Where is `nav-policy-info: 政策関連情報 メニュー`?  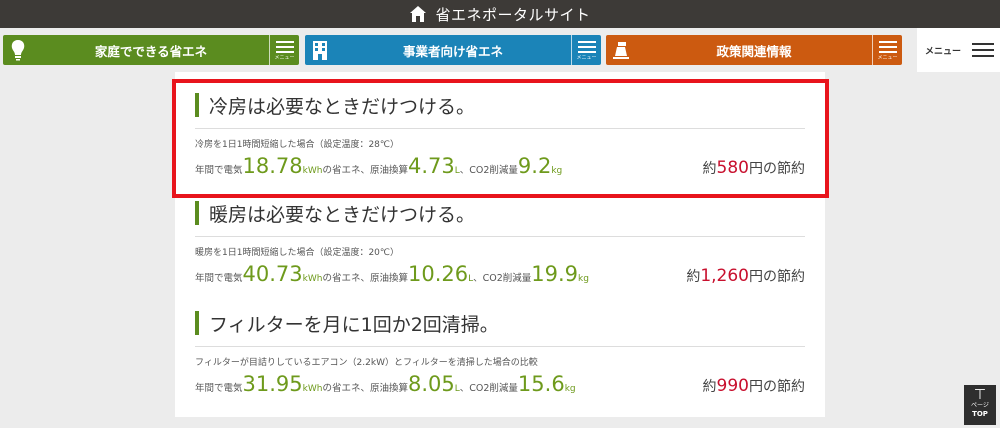 nav-policy-info: 政策関連情報 メニュー is located at coordinates (754, 50).